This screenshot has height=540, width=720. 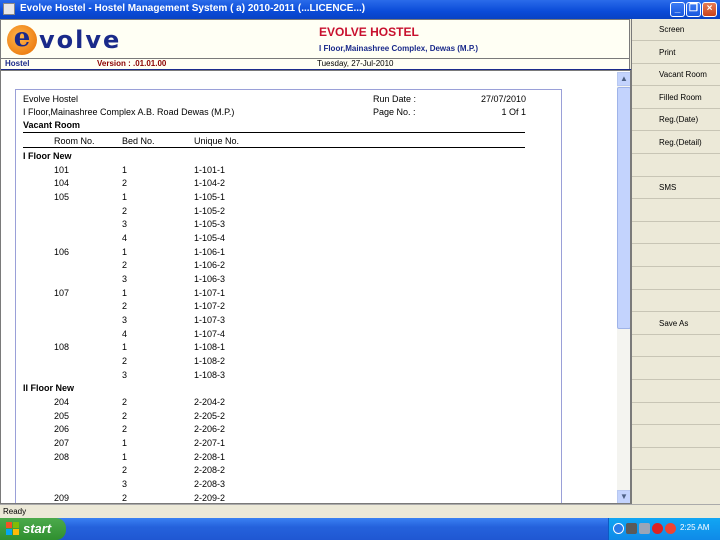 What do you see at coordinates (17, 63) in the screenshot?
I see `module-name: Hostel` at bounding box center [17, 63].